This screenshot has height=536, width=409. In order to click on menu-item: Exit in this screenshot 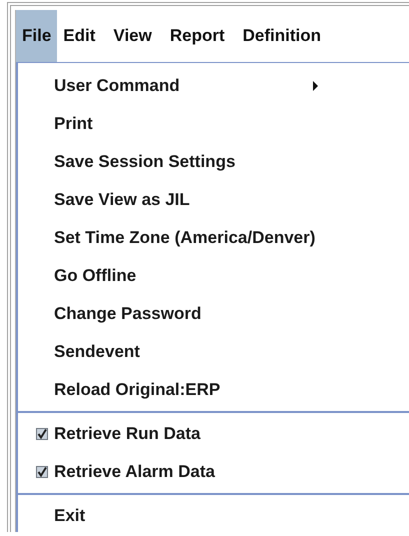, I will do `click(213, 514)`.